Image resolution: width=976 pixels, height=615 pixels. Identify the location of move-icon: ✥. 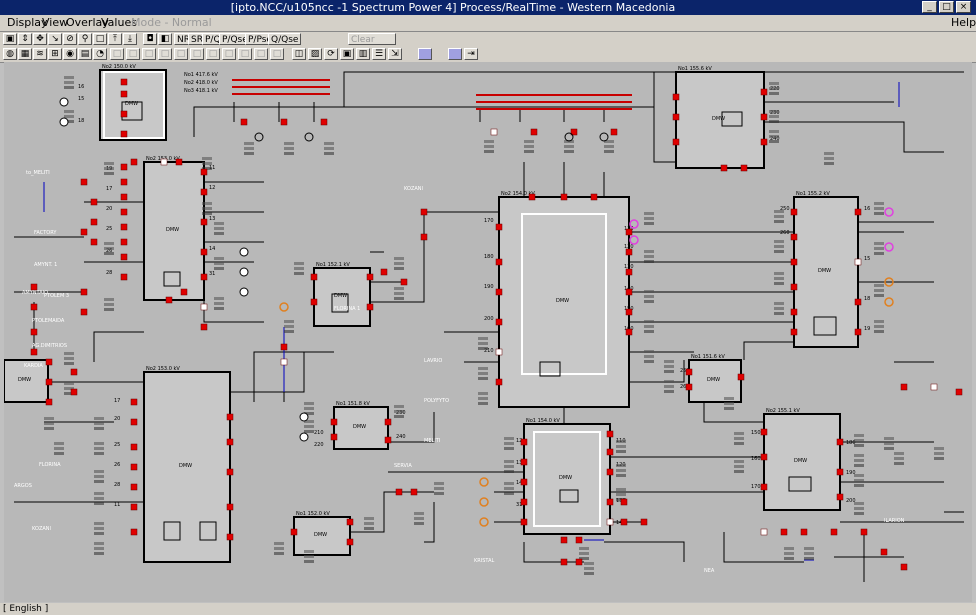
(40, 39).